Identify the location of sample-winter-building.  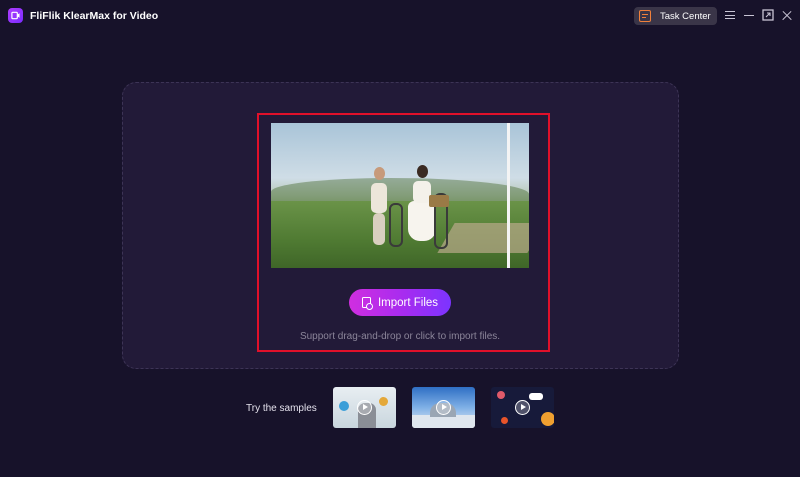
(443, 407).